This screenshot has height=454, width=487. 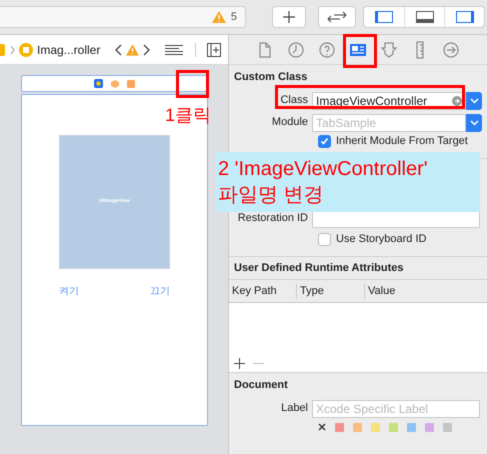 I want to click on section-title: User Defined Runtime Attributes, so click(x=319, y=268).